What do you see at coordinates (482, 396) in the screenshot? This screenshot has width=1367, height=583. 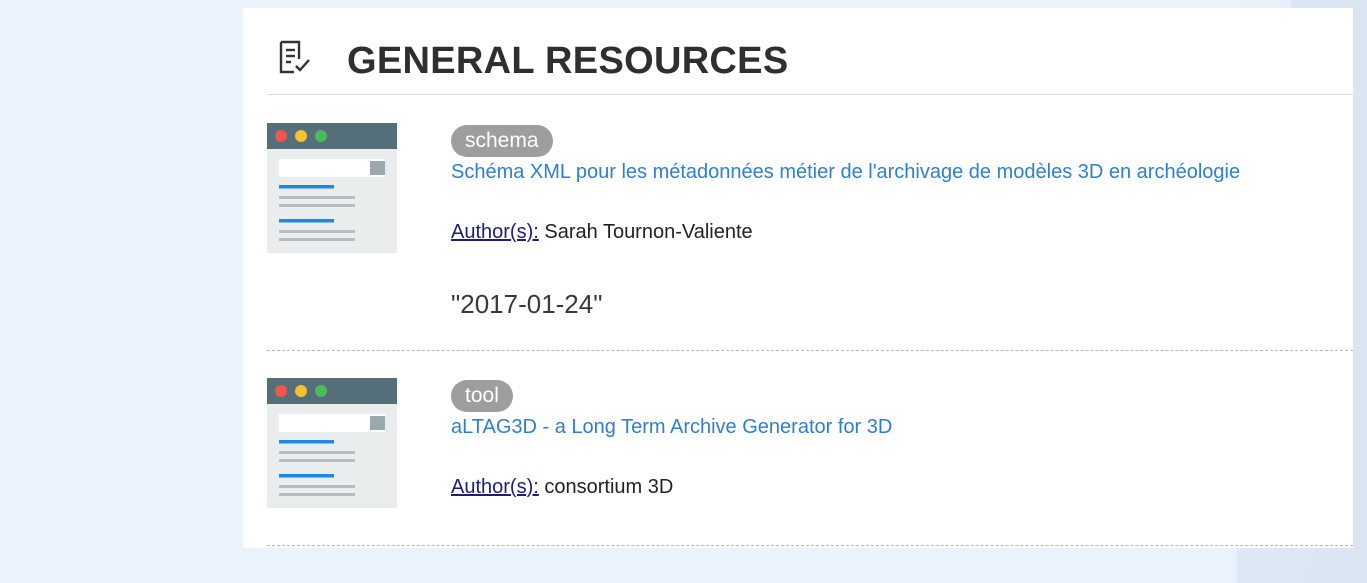 I see `resource-type-badge: tool` at bounding box center [482, 396].